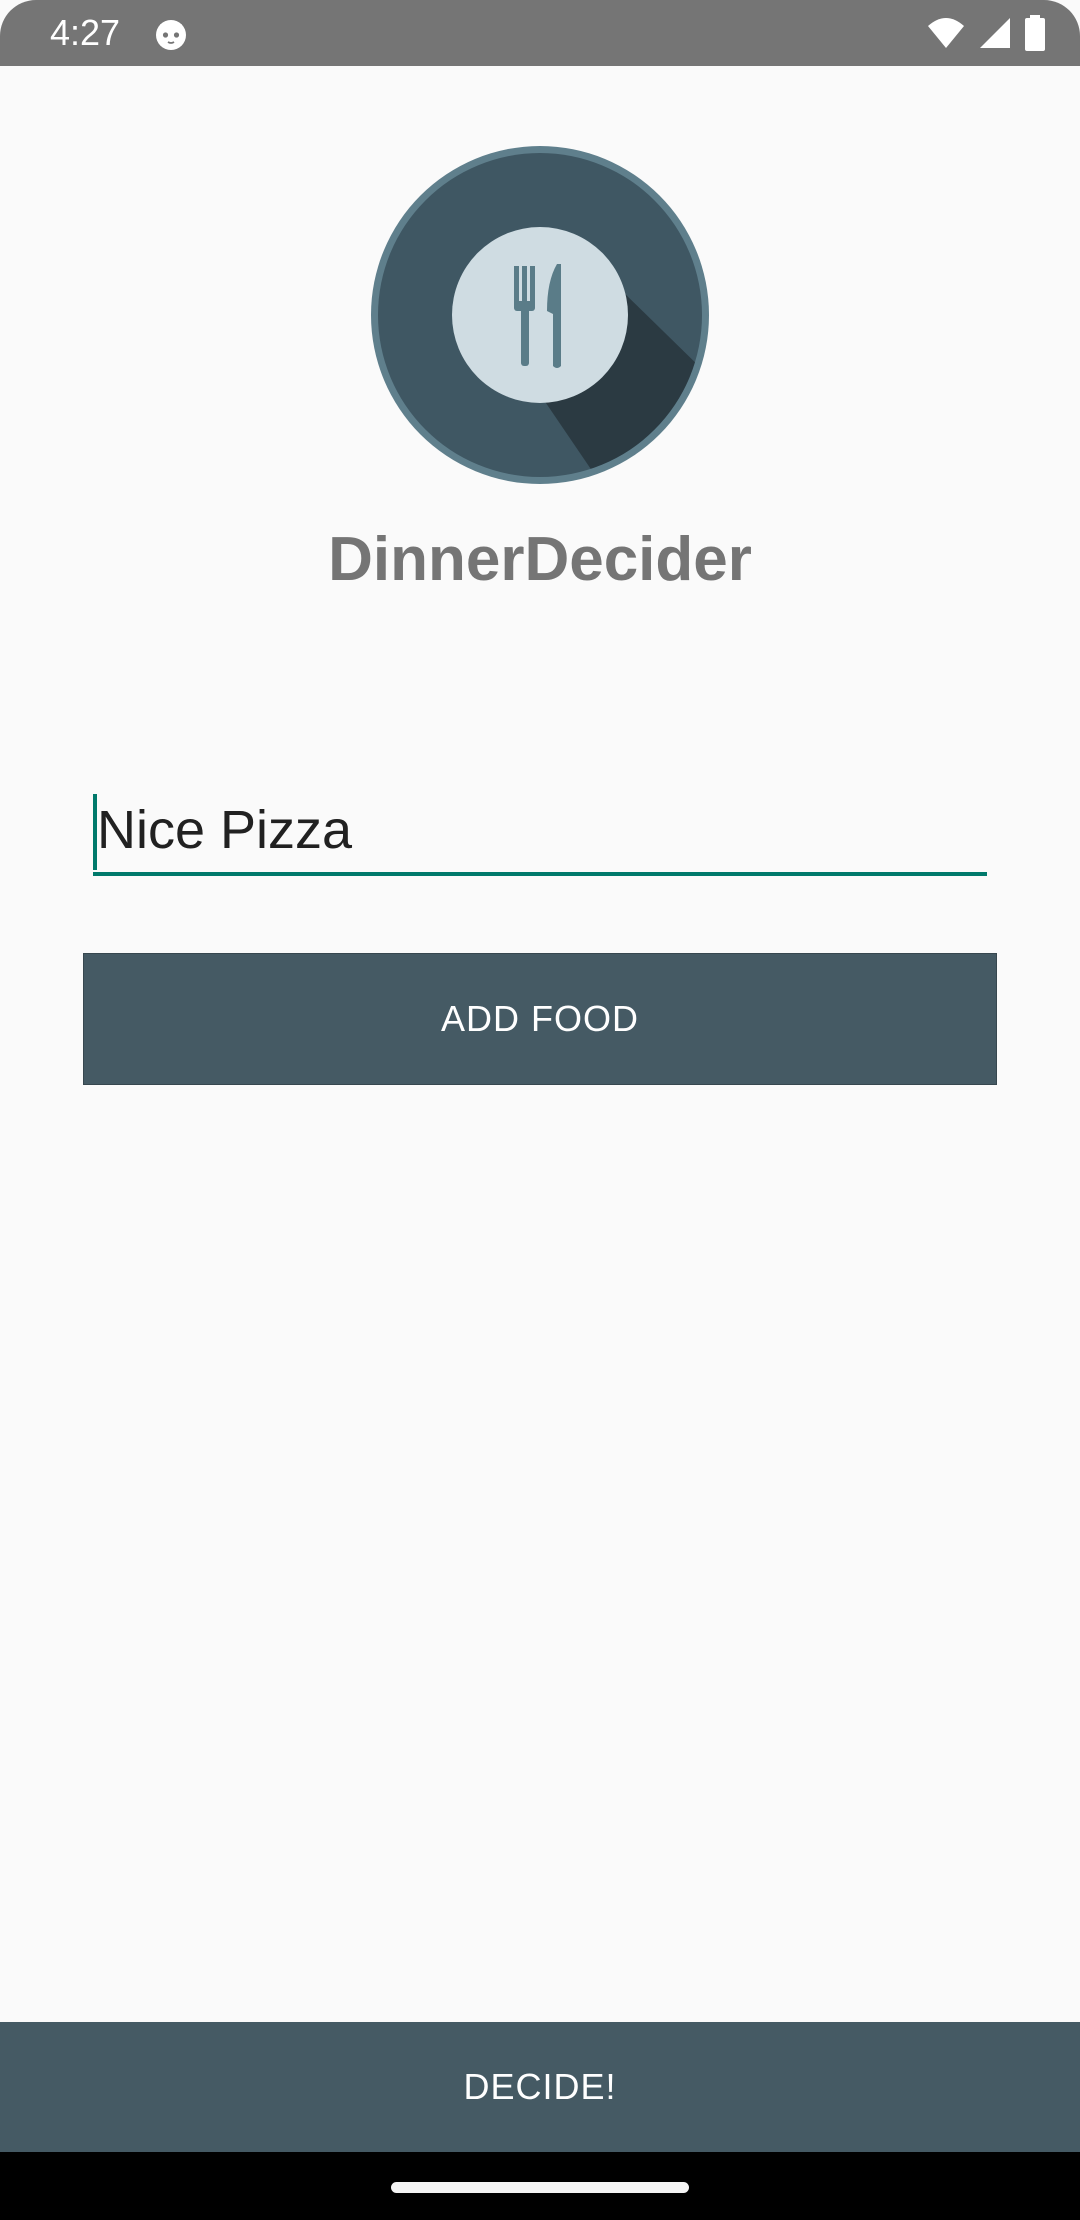  Describe the element at coordinates (540, 1019) in the screenshot. I see `add-food-button: ADD FOOD` at that location.